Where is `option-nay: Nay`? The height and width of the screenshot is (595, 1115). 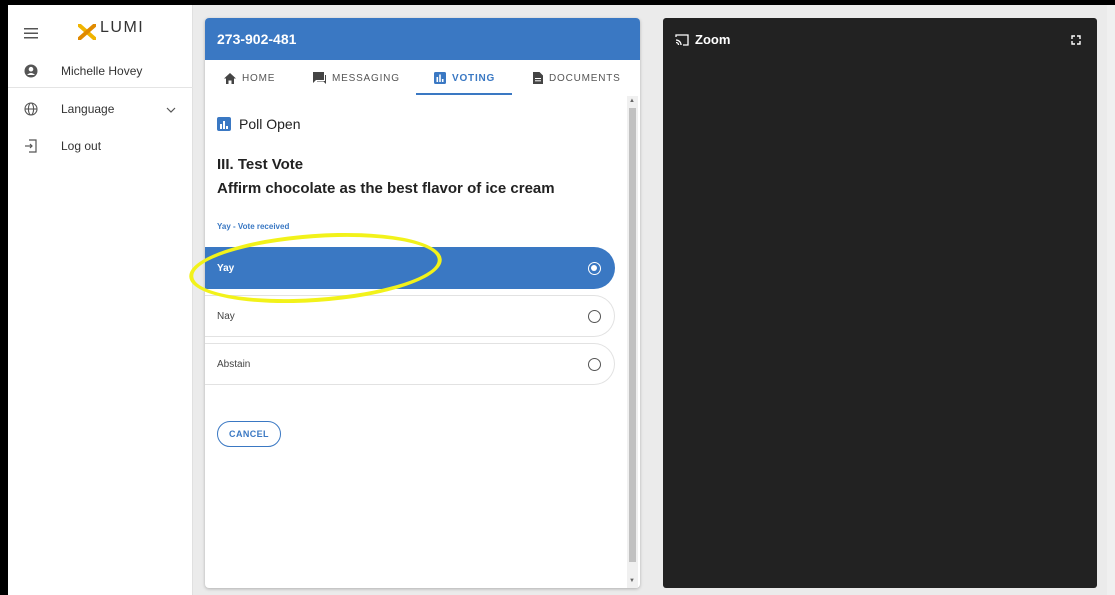
option-nay: Nay is located at coordinates (410, 316).